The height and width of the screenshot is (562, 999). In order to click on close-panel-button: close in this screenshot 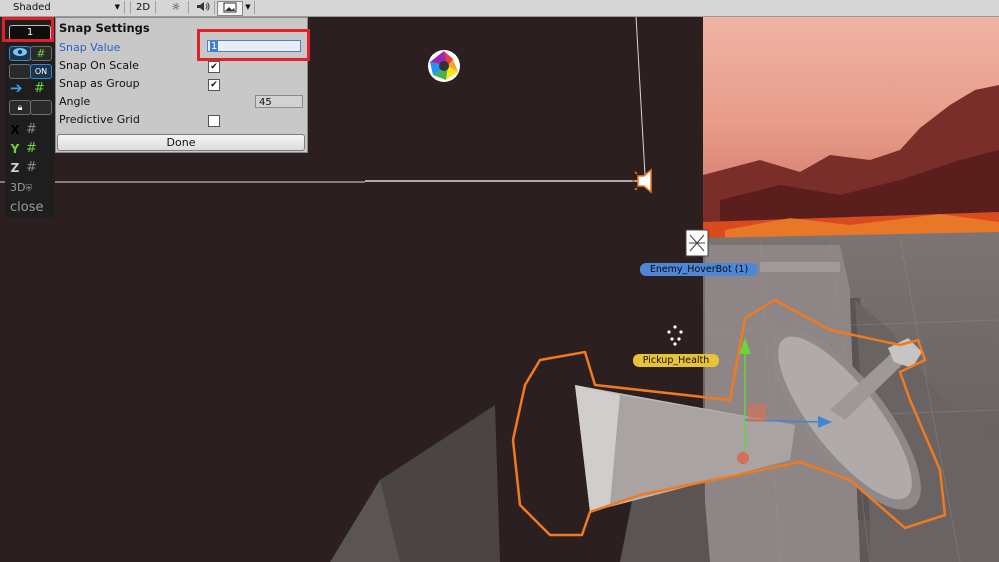, I will do `click(26, 207)`.